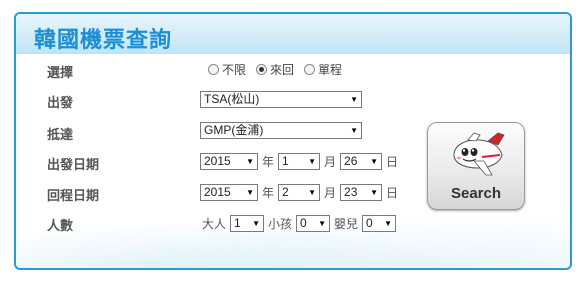 The width and height of the screenshot is (586, 283). What do you see at coordinates (310, 69) in the screenshot?
I see `radio-oneway` at bounding box center [310, 69].